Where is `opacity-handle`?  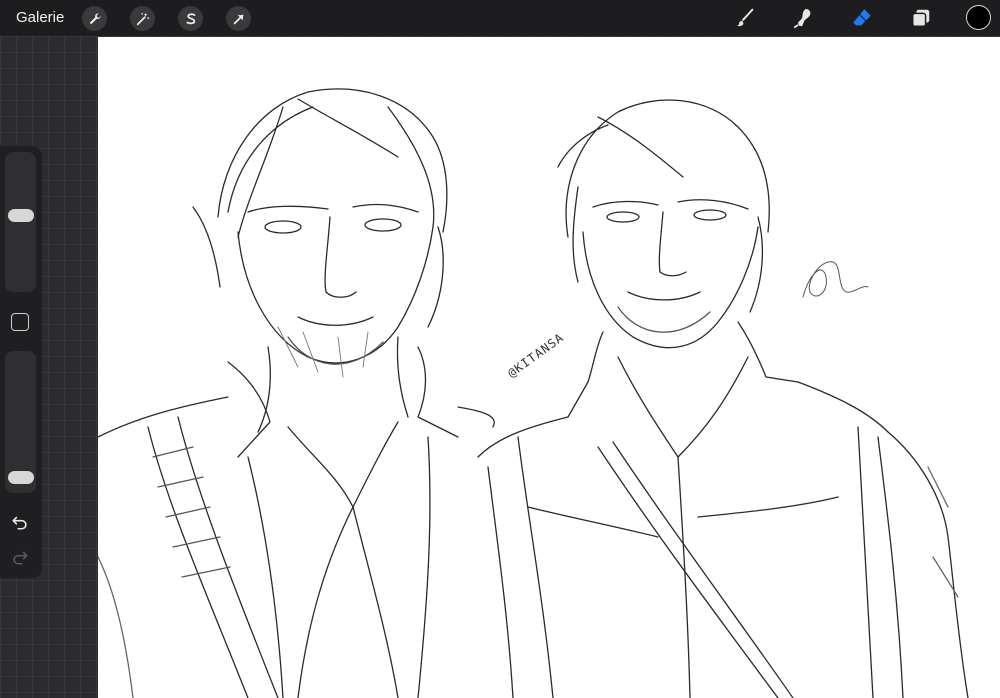
opacity-handle is located at coordinates (21, 477).